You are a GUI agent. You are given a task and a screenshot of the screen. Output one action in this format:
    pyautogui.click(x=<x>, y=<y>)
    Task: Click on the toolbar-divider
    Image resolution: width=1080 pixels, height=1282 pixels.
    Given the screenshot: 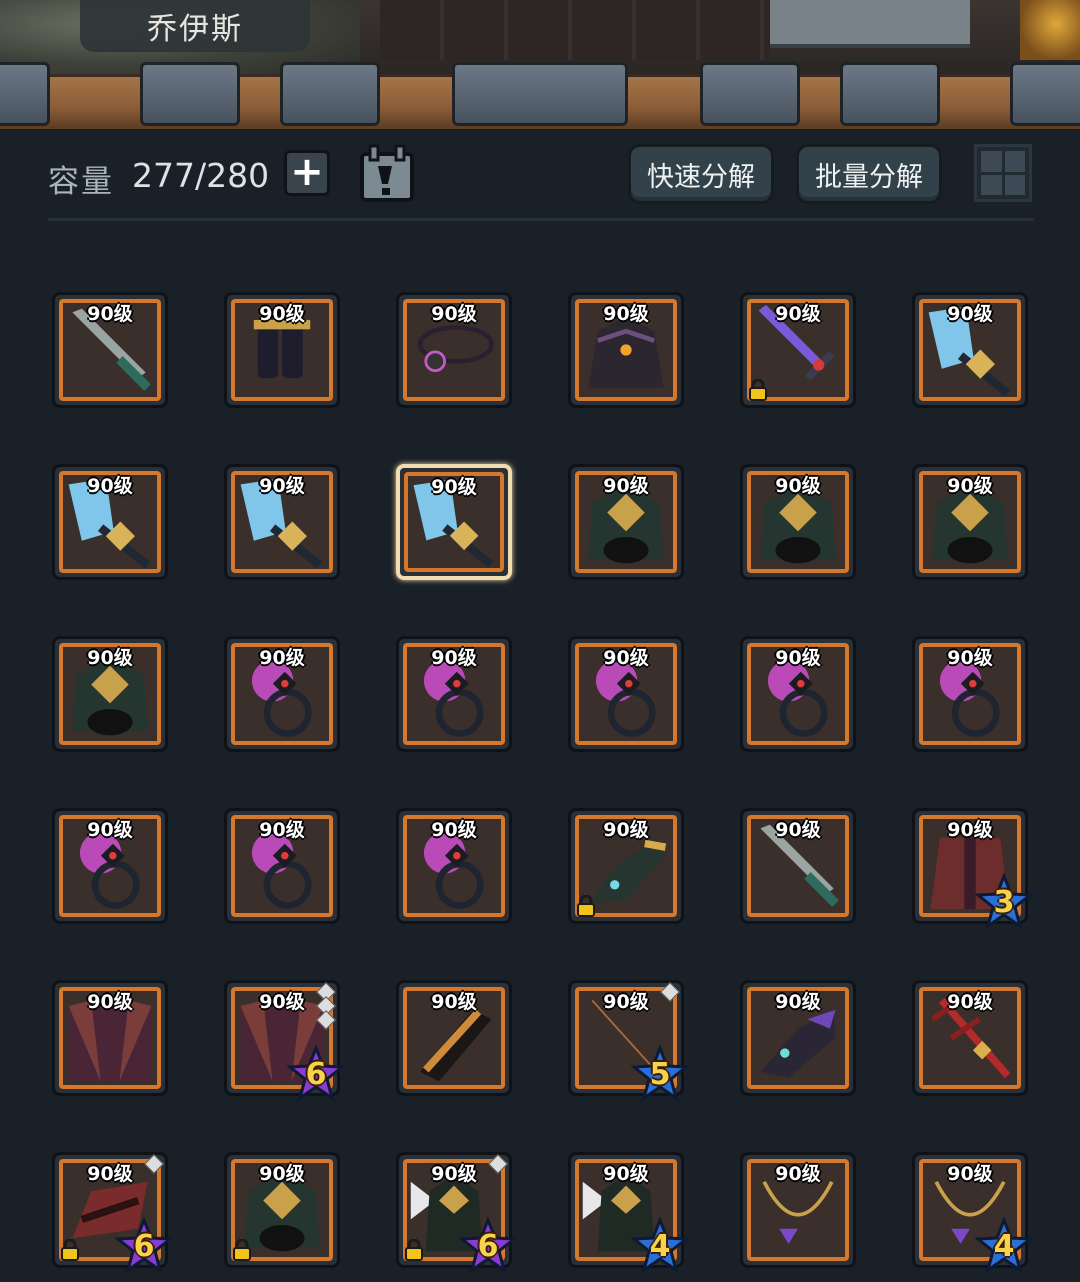 What is the action you would take?
    pyautogui.click(x=541, y=219)
    